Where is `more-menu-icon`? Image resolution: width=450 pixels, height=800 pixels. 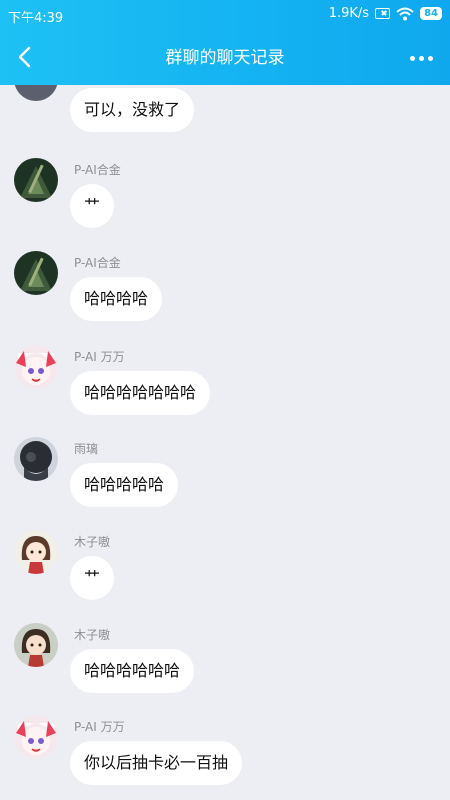
more-menu-icon is located at coordinates (423, 58).